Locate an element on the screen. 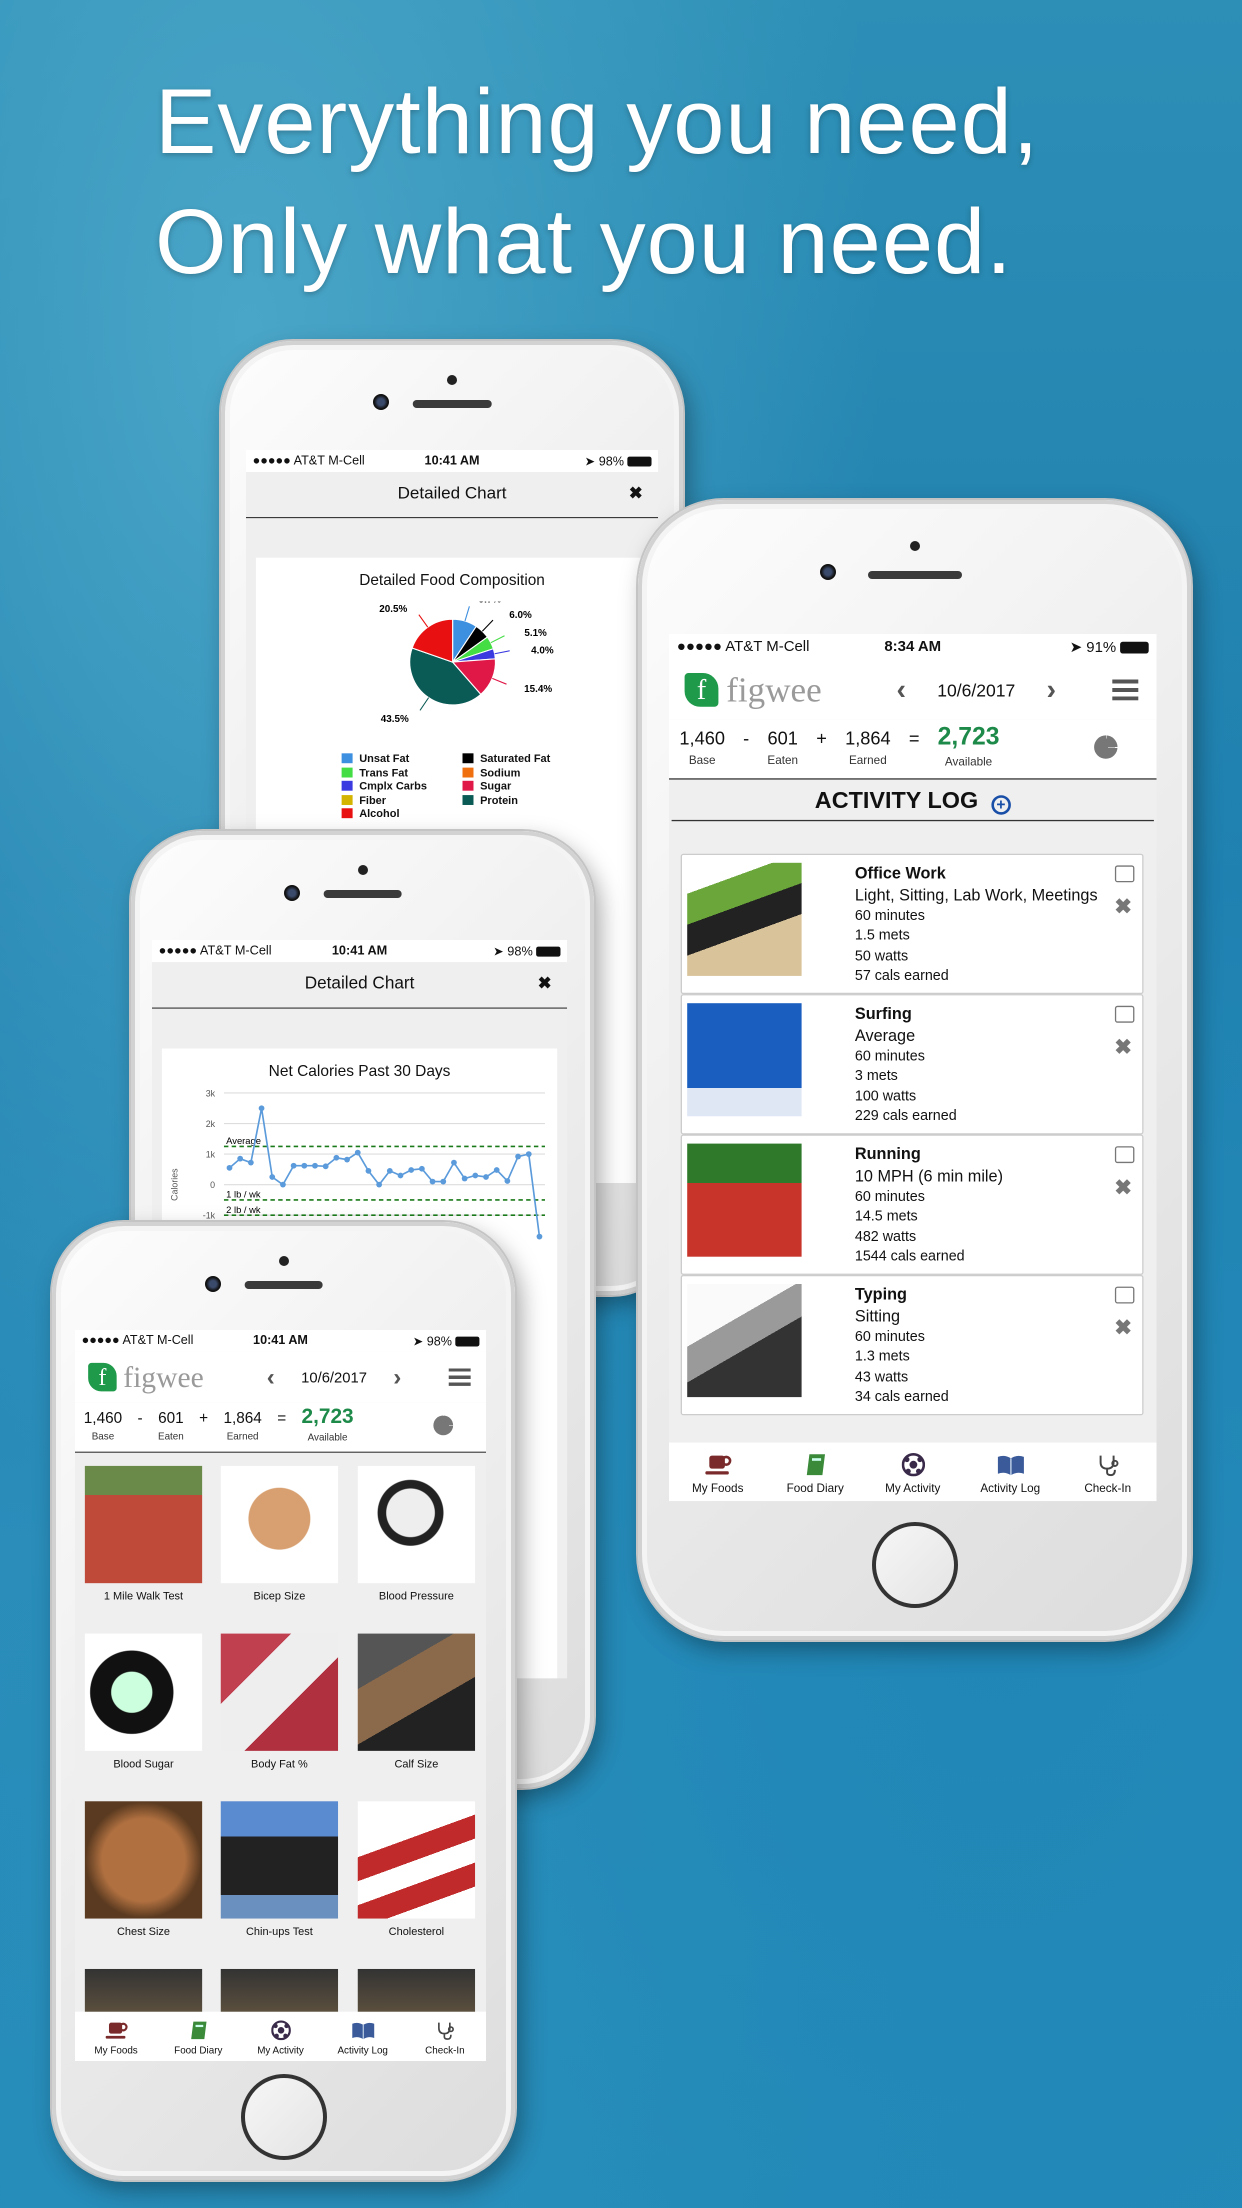 This screenshot has height=2208, width=1242. battery-percent: 91% is located at coordinates (1101, 648).